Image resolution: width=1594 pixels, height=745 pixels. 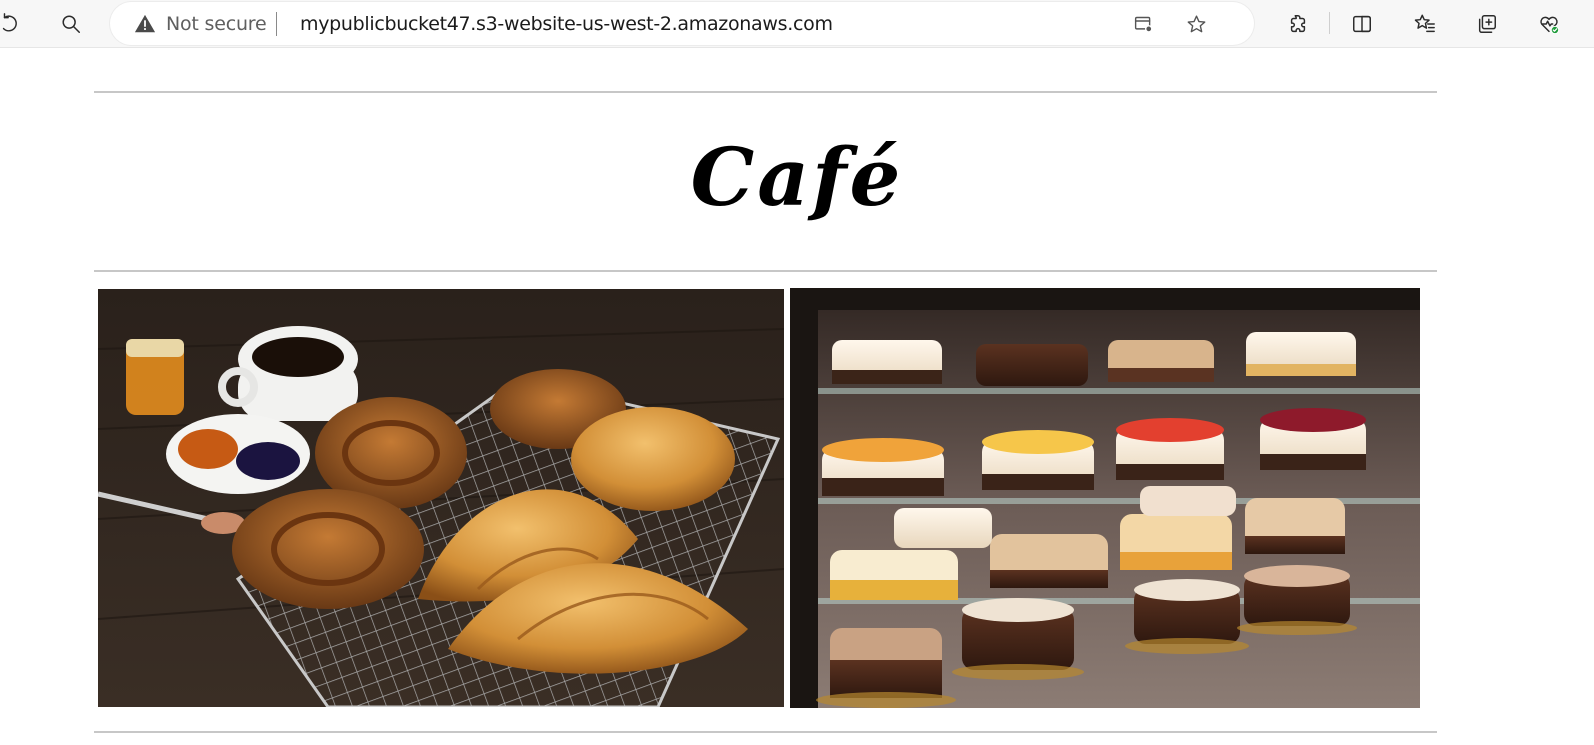 What do you see at coordinates (1329, 23) in the screenshot?
I see `toolbar-separator` at bounding box center [1329, 23].